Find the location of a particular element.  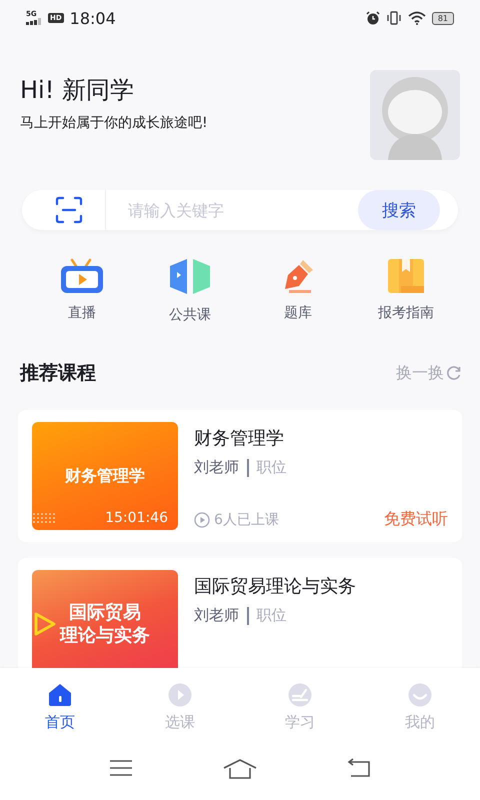

course-title: 国际贸易理论与实务 is located at coordinates (275, 586).